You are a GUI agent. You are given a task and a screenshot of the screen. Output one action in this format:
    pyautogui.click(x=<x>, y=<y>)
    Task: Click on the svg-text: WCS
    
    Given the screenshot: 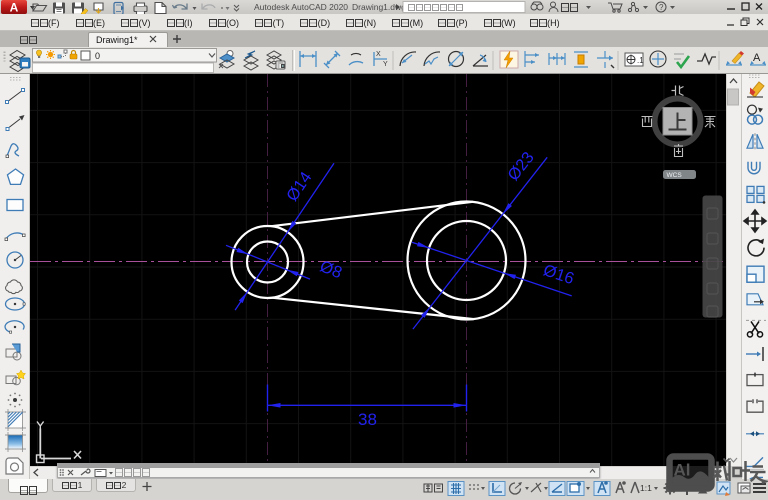 What is the action you would take?
    pyautogui.click(x=675, y=175)
    